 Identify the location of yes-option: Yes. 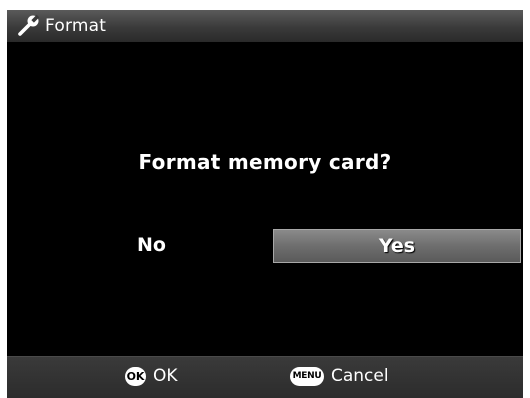
(397, 246).